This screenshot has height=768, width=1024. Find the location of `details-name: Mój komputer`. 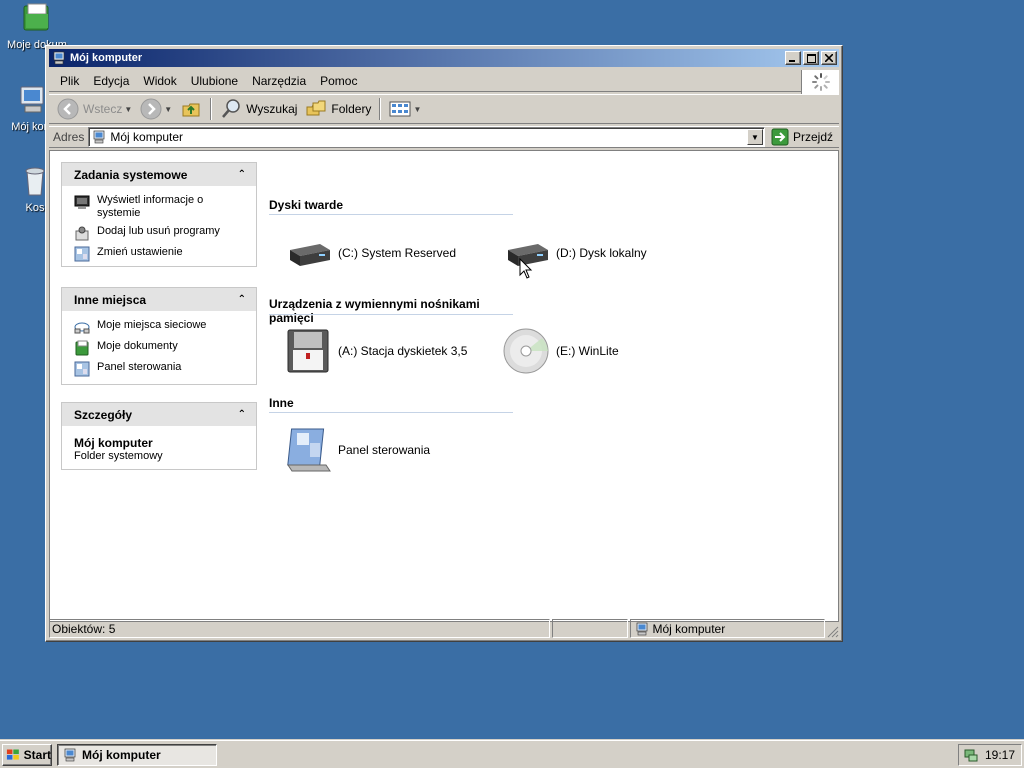

details-name: Mój komputer is located at coordinates (113, 443).